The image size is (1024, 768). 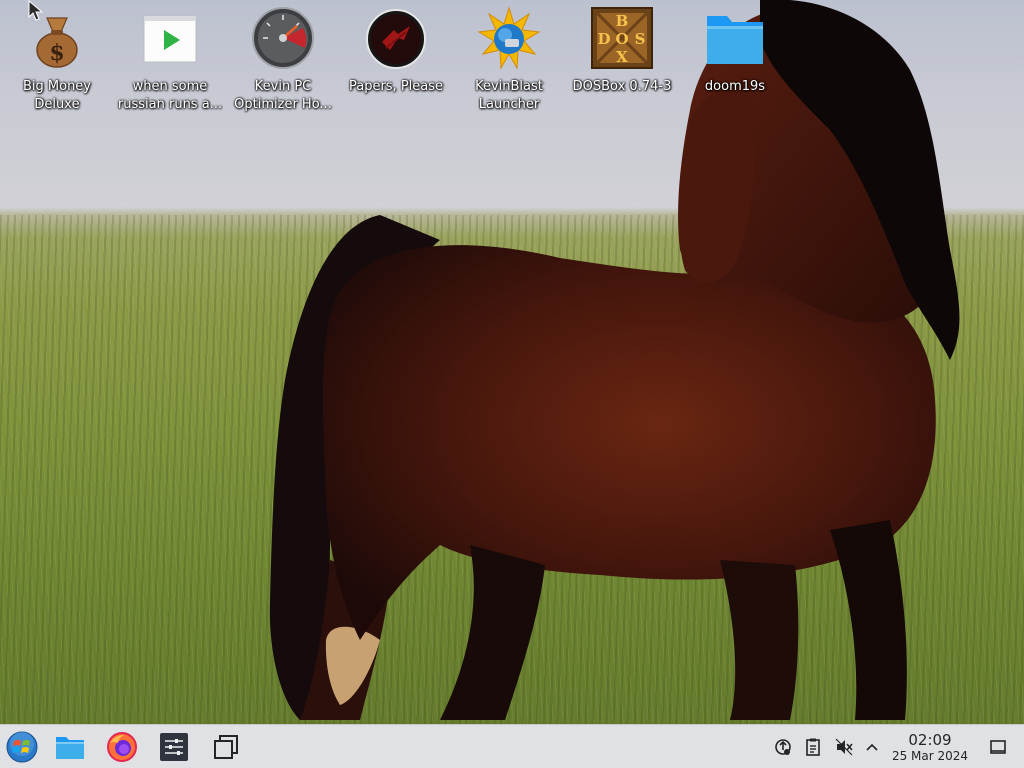 What do you see at coordinates (170, 38) in the screenshot?
I see `video-play-icon` at bounding box center [170, 38].